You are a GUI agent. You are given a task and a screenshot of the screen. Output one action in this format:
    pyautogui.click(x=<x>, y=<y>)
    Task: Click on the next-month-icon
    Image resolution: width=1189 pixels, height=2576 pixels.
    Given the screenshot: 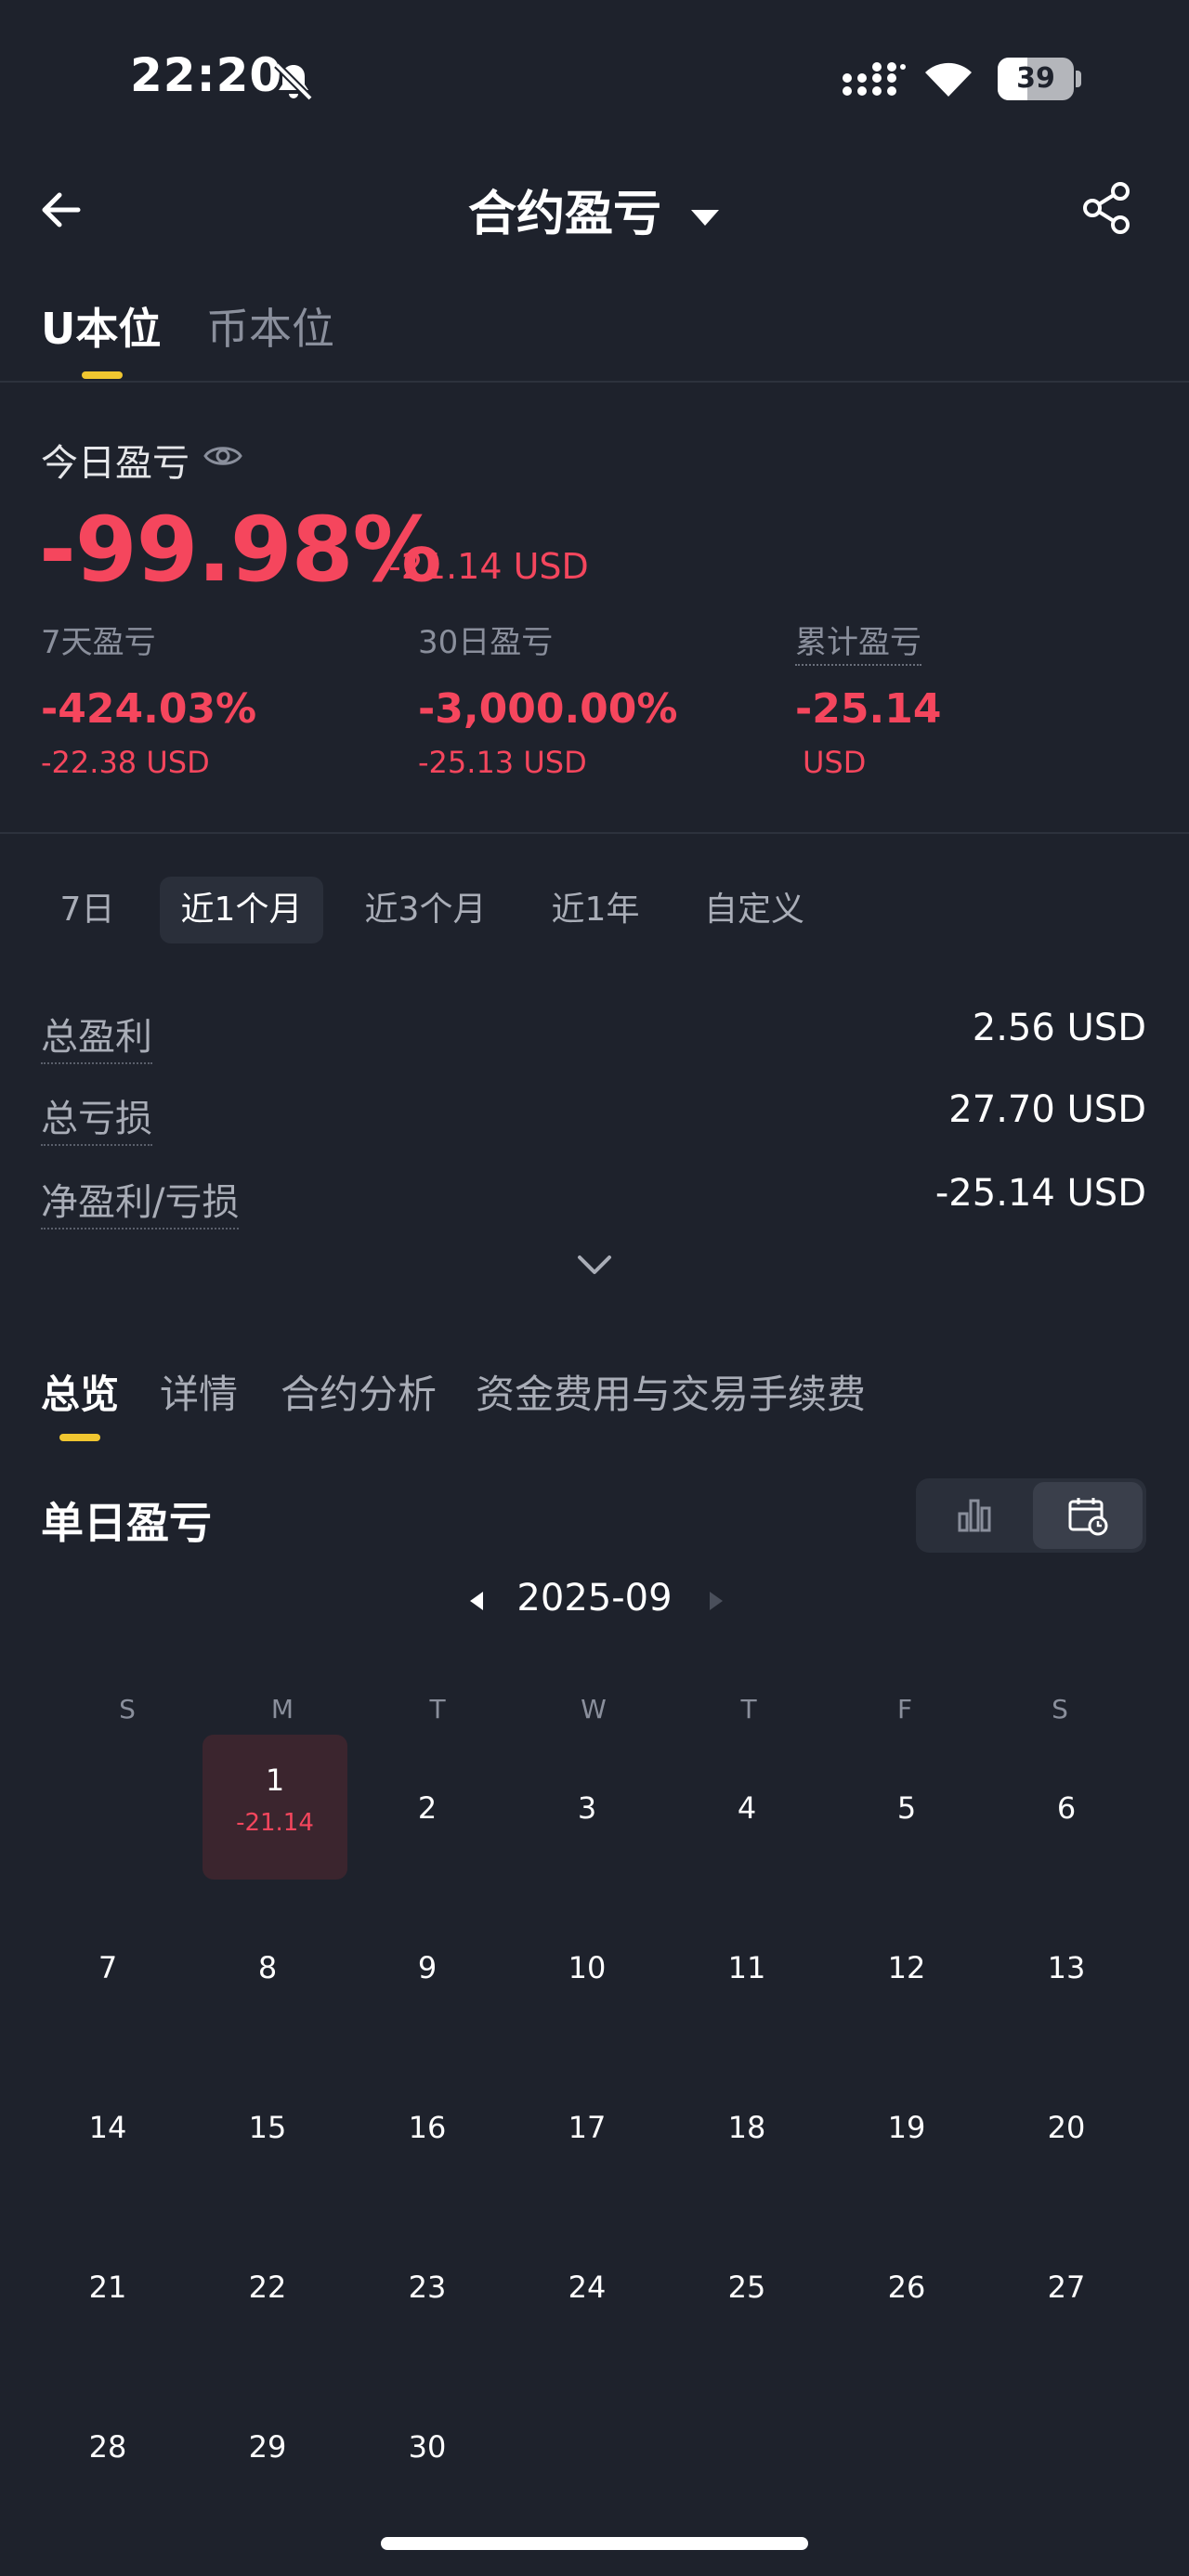 What is the action you would take?
    pyautogui.click(x=716, y=1601)
    